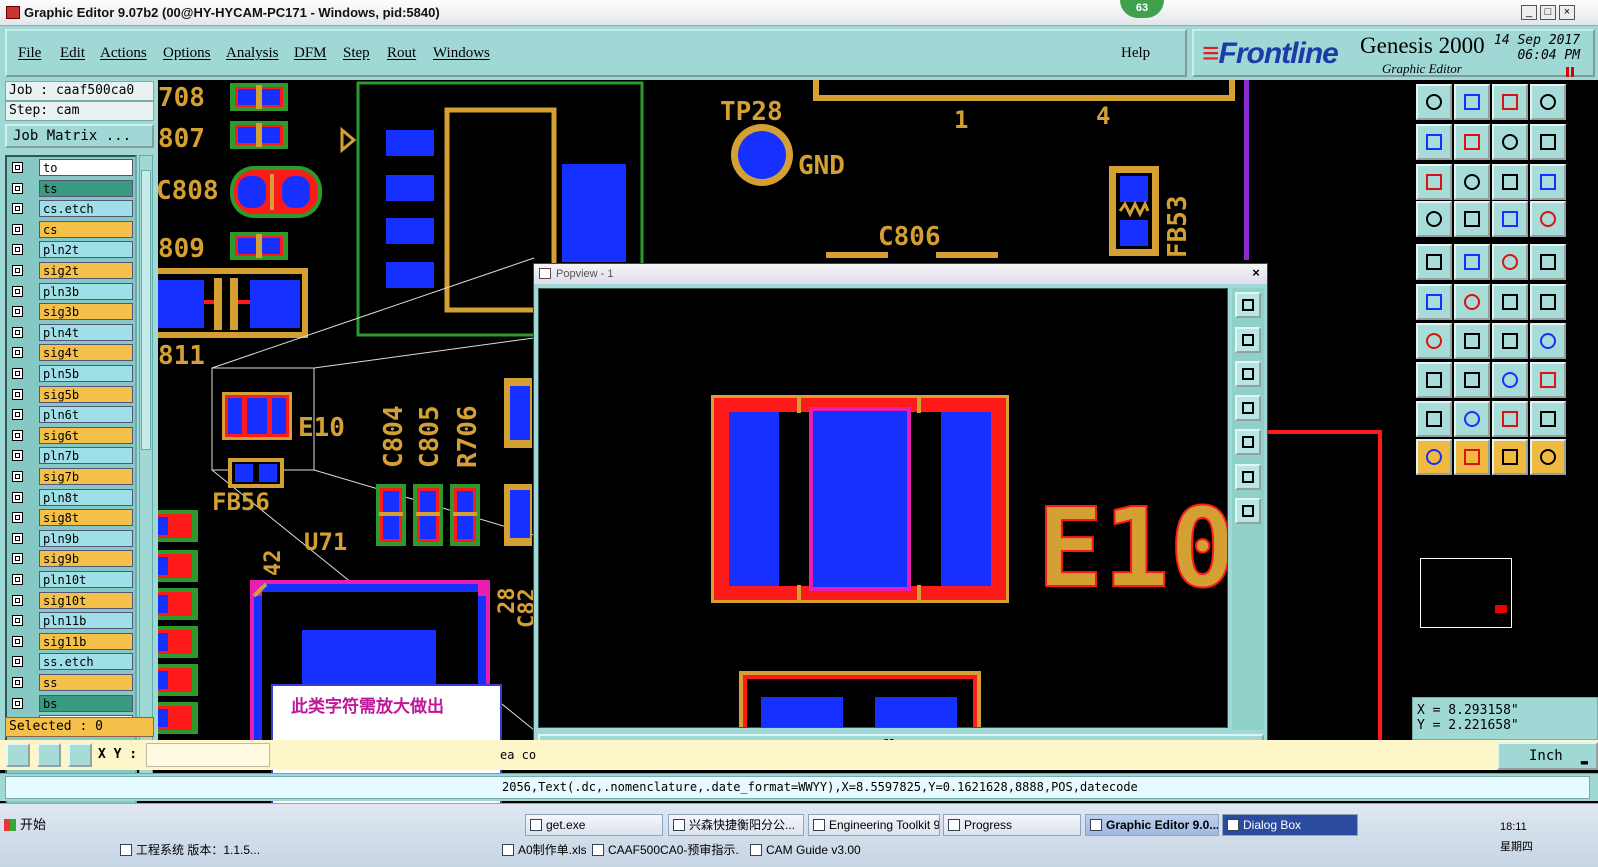 The image size is (1598, 867). I want to click on layer-name: ts, so click(86, 188).